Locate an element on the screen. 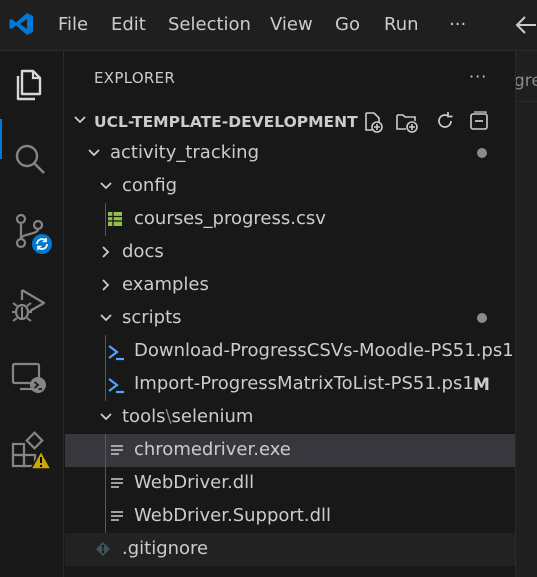 This screenshot has height=577, width=537. folder-label: examples is located at coordinates (165, 284).